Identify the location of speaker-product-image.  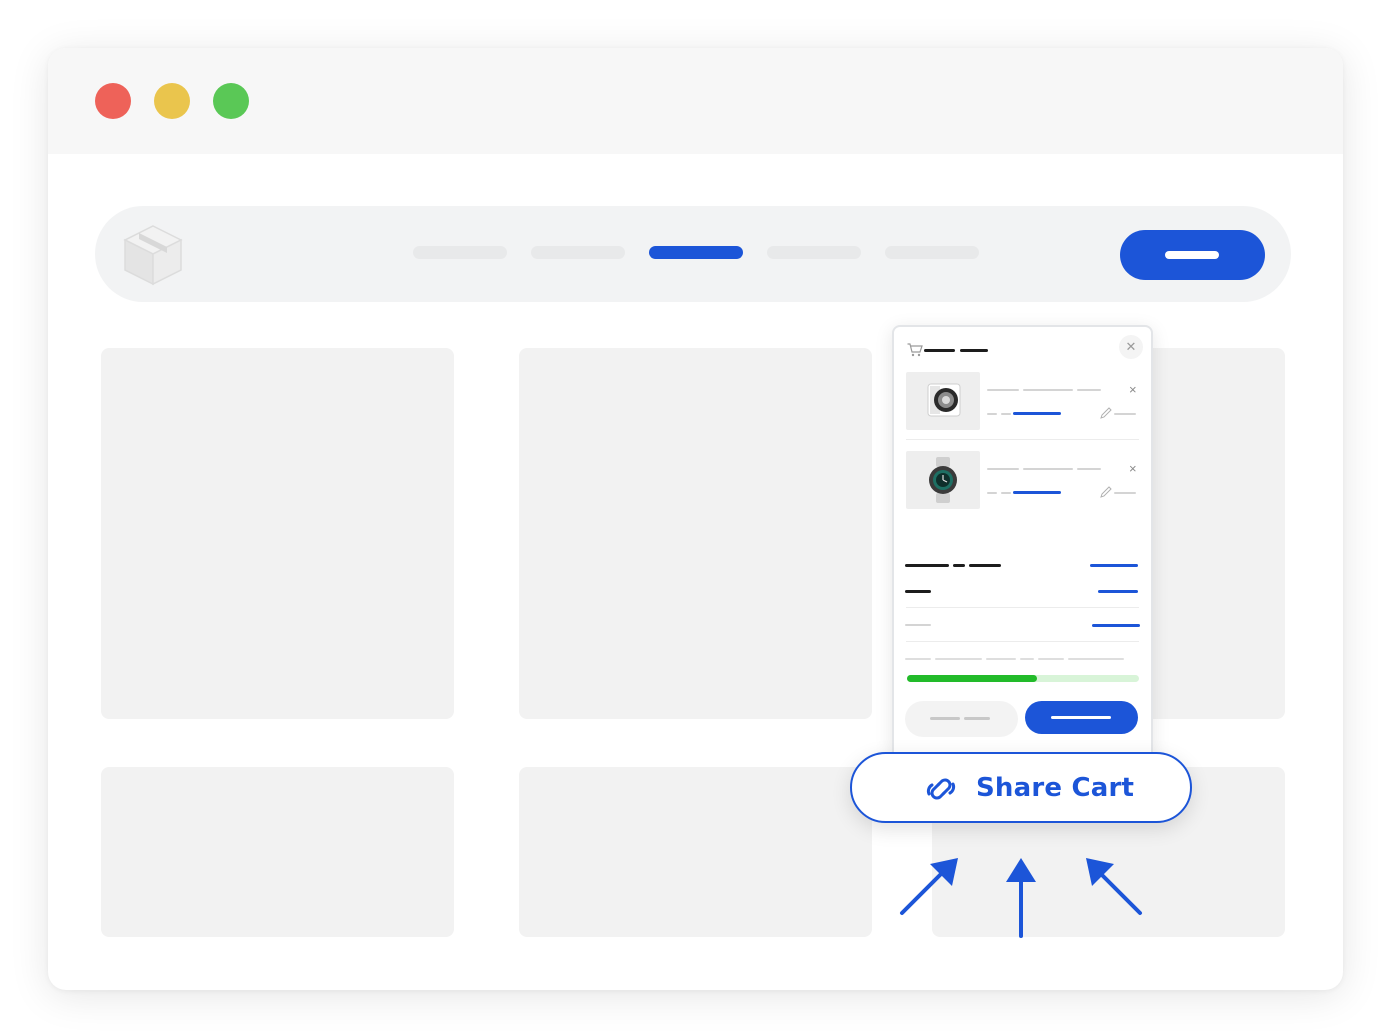
(943, 401).